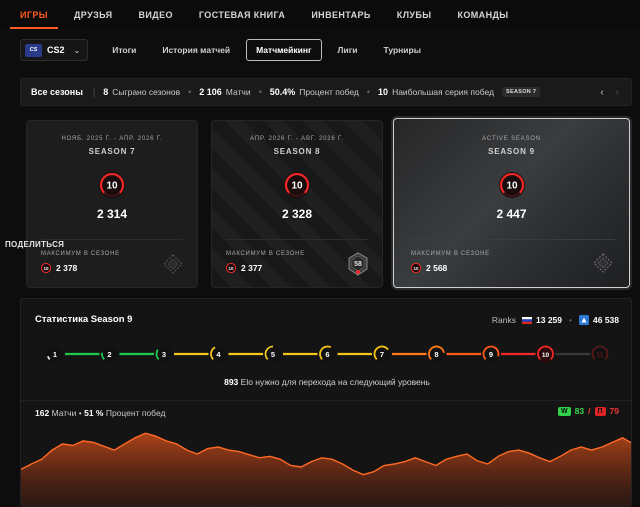 The height and width of the screenshot is (507, 640). I want to click on nav-video: ВИДЕО, so click(156, 14).